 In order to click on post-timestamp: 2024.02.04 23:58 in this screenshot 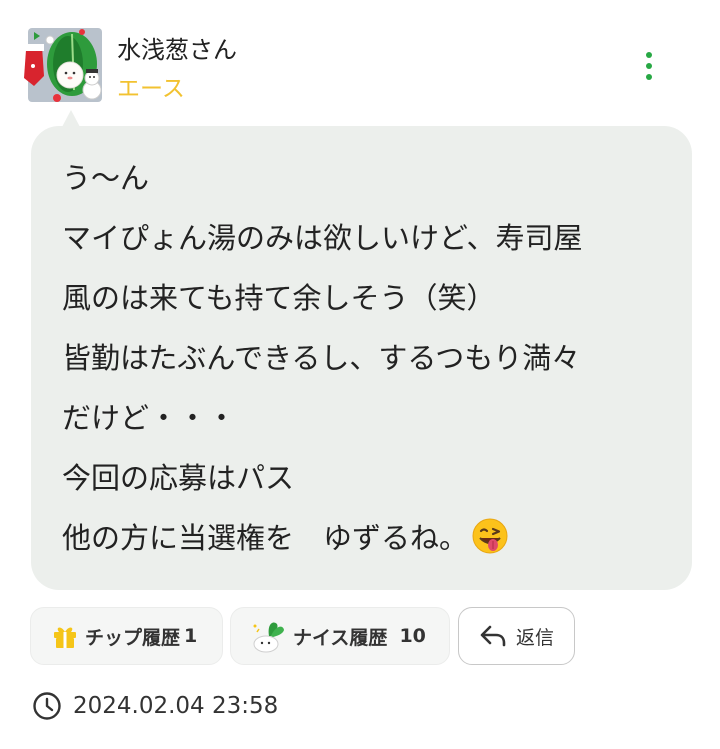, I will do `click(155, 706)`.